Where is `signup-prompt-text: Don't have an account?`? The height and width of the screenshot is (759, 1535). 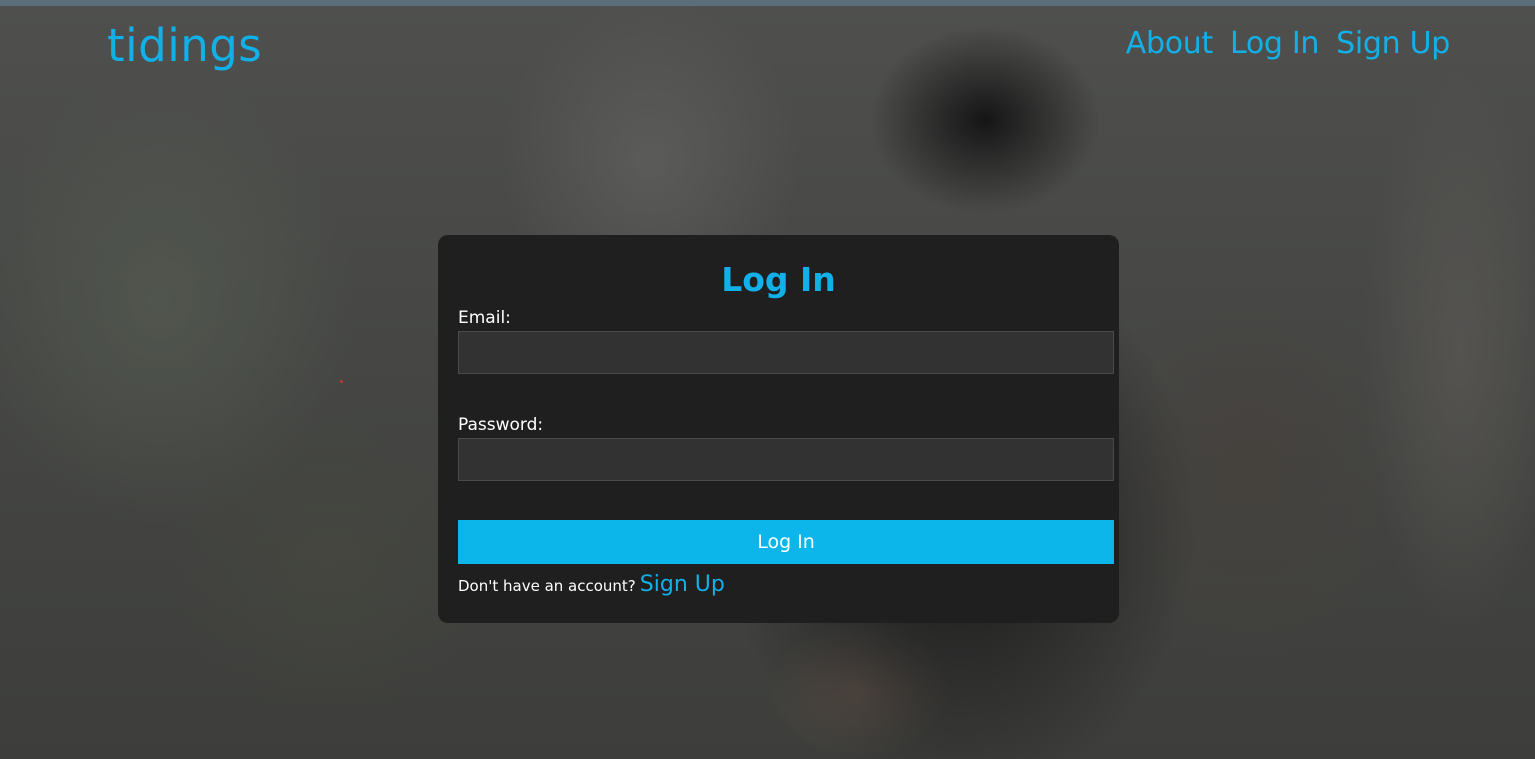
signup-prompt-text: Don't have an account? is located at coordinates (547, 586).